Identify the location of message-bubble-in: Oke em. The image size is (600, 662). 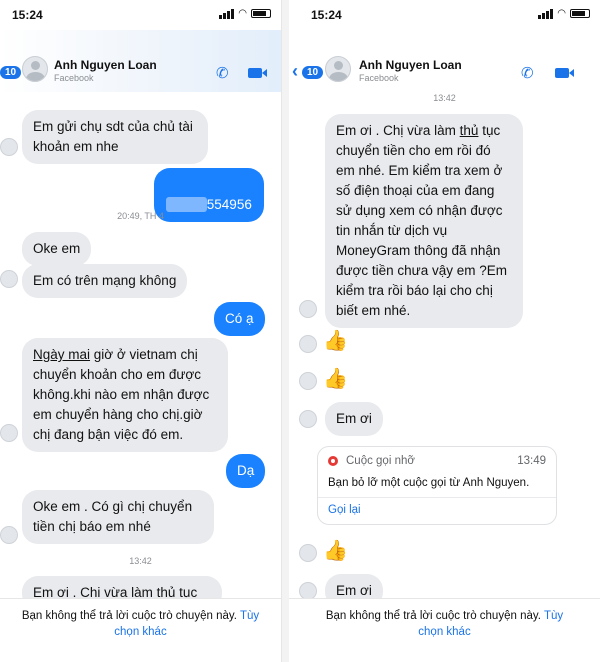
(57, 249).